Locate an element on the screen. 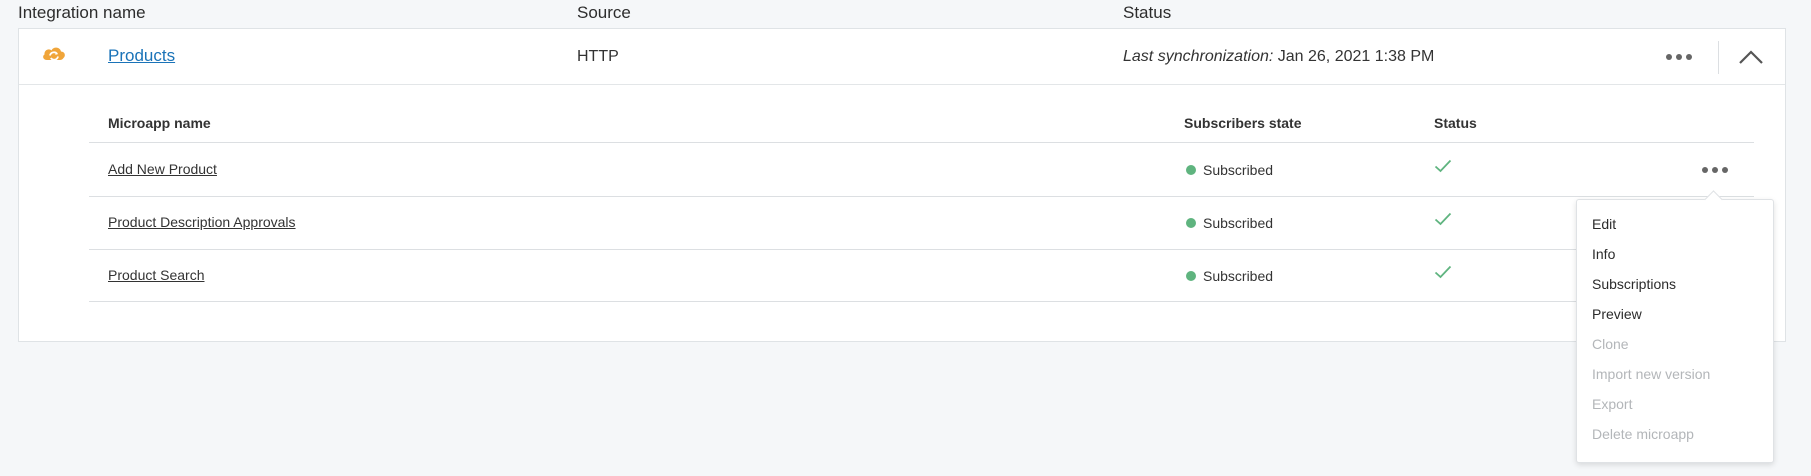 The image size is (1811, 476). last-sync-label: Last synchronization: is located at coordinates (1198, 56).